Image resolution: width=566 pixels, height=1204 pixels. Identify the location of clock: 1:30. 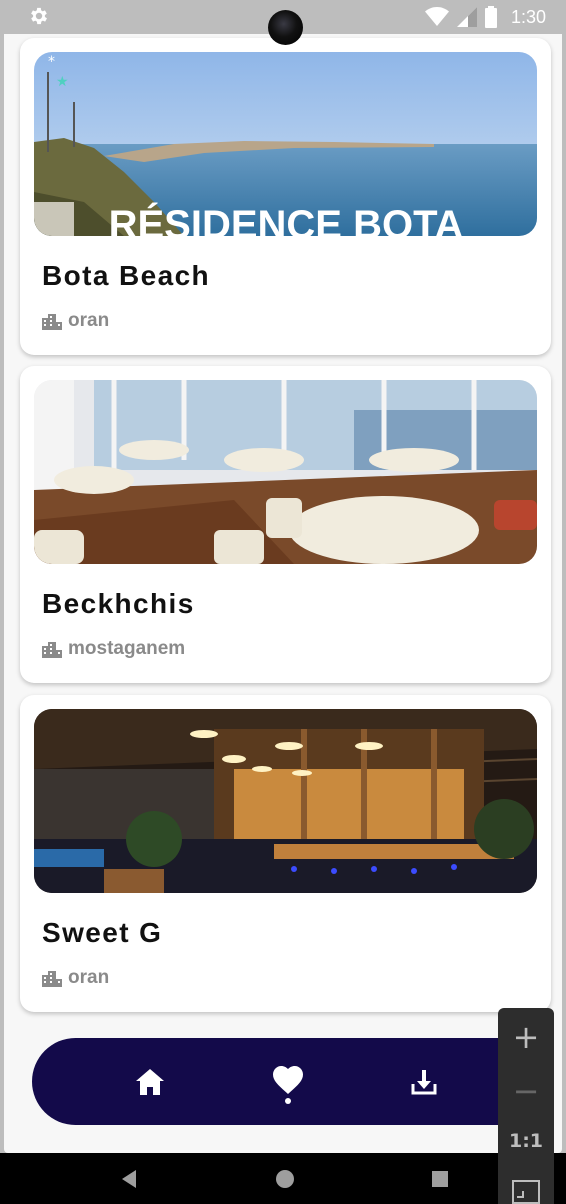
(528, 16).